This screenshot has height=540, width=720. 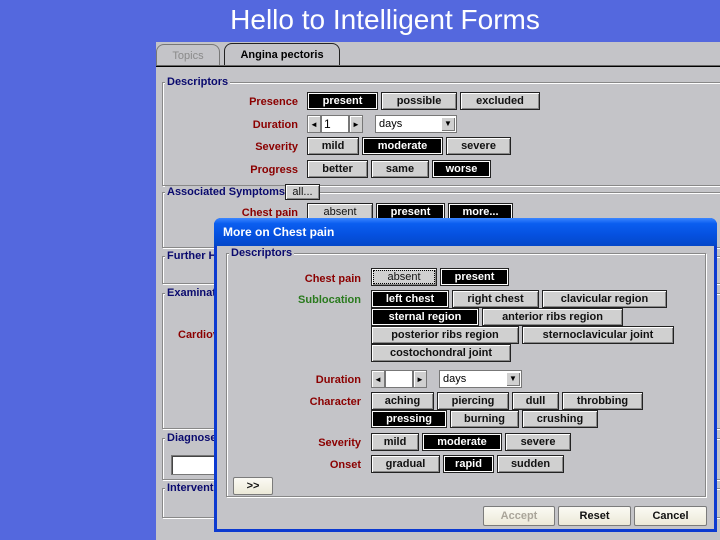 What do you see at coordinates (552, 317) in the screenshot?
I see `sublocation-anterior-ribs-button: anterior ribs region` at bounding box center [552, 317].